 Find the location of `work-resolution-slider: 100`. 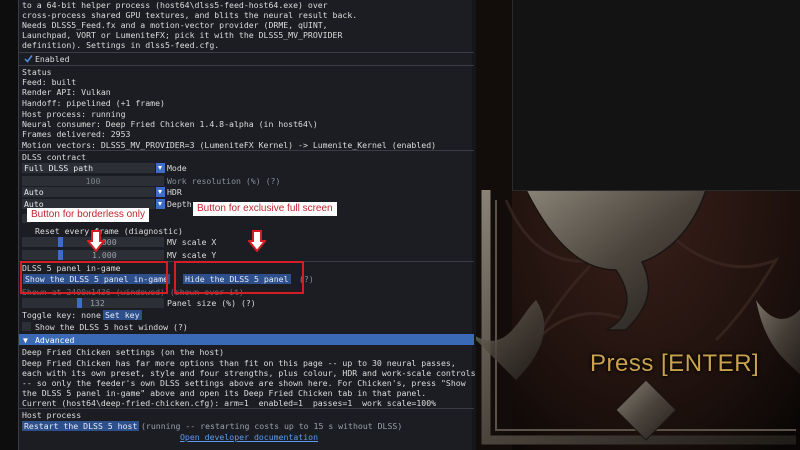

work-resolution-slider: 100 is located at coordinates (93, 181).